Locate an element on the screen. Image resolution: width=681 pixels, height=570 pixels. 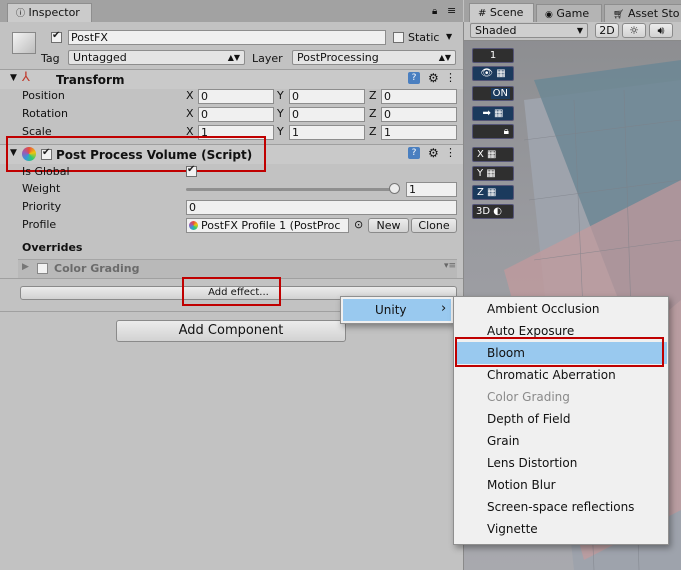
menu-item-depth-of-field: Depth of Field is located at coordinates (561, 419).